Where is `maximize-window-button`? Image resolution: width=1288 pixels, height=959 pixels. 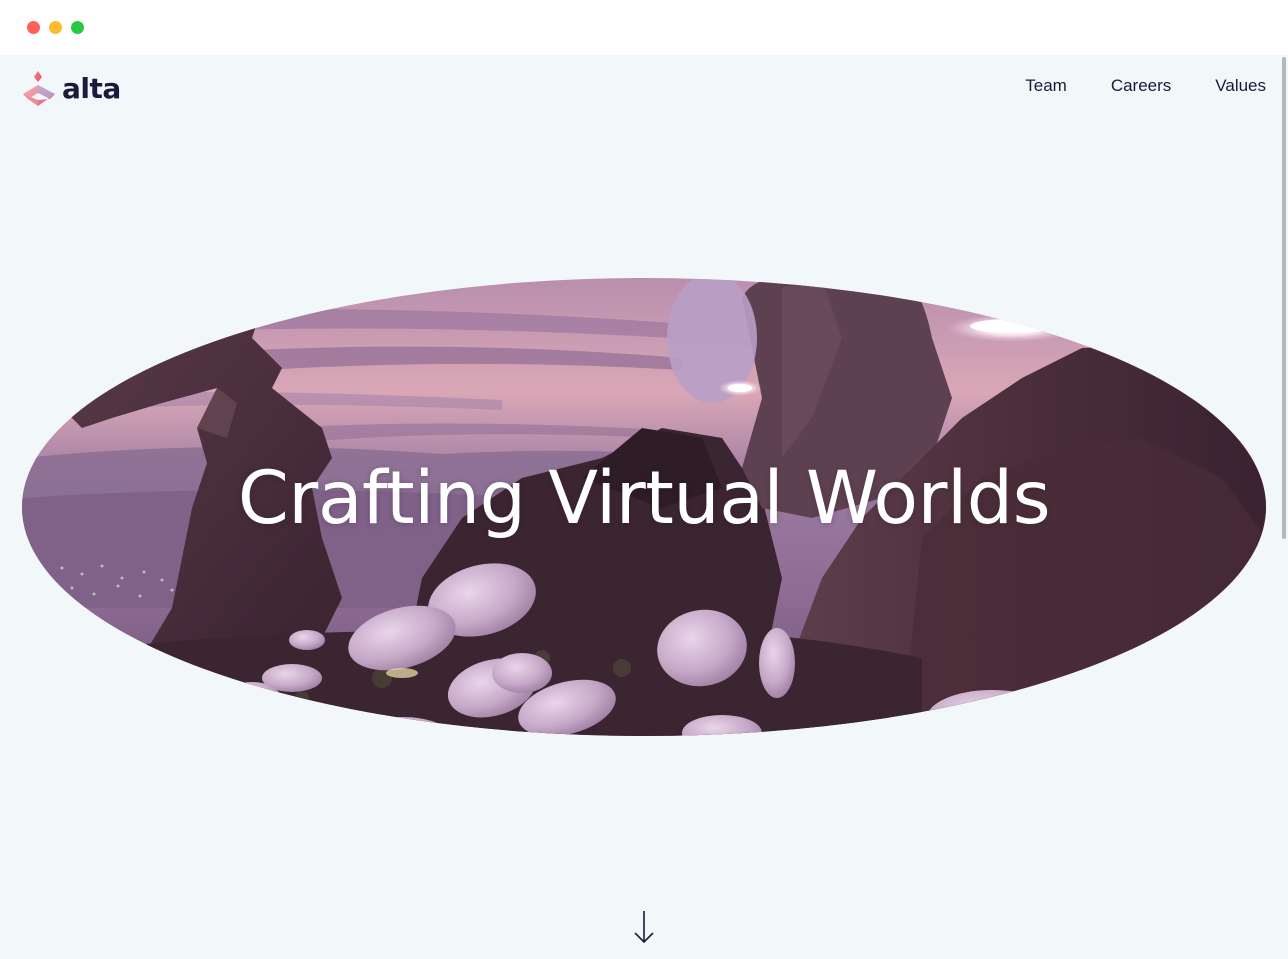
maximize-window-button is located at coordinates (77, 27).